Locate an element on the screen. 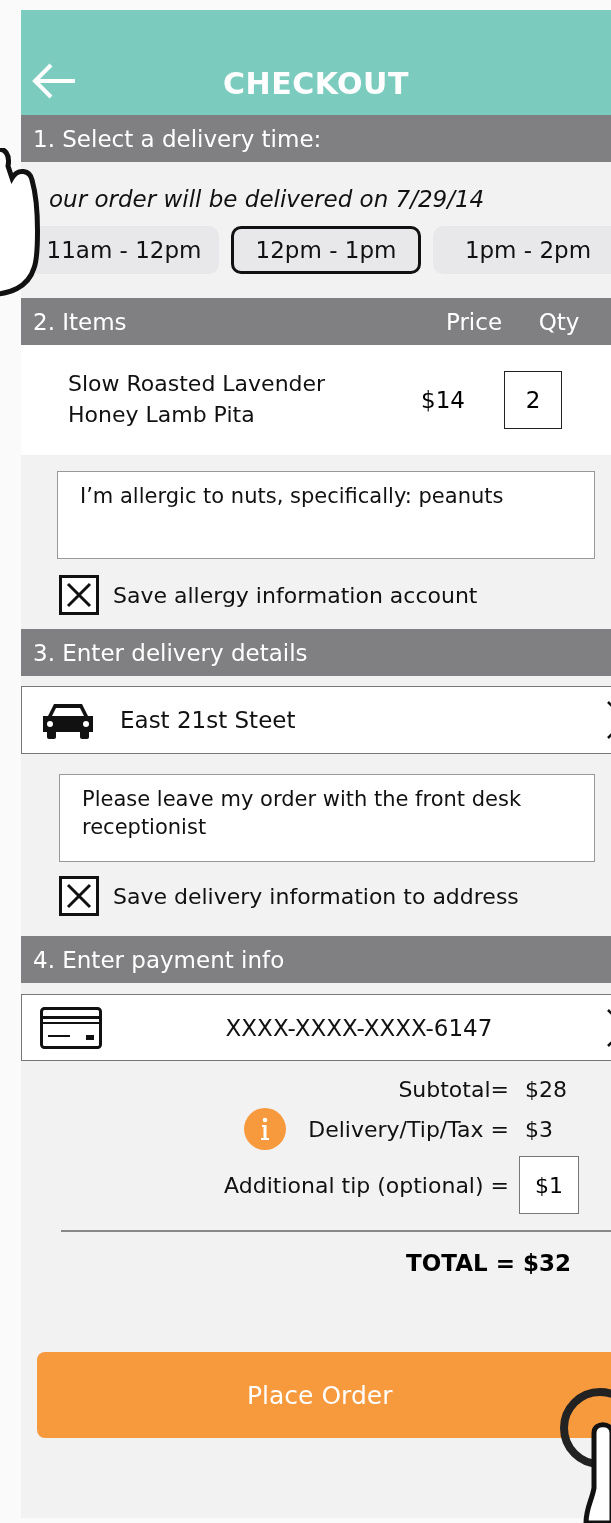  section-header: 3. Enter delivery details is located at coordinates (316, 652).